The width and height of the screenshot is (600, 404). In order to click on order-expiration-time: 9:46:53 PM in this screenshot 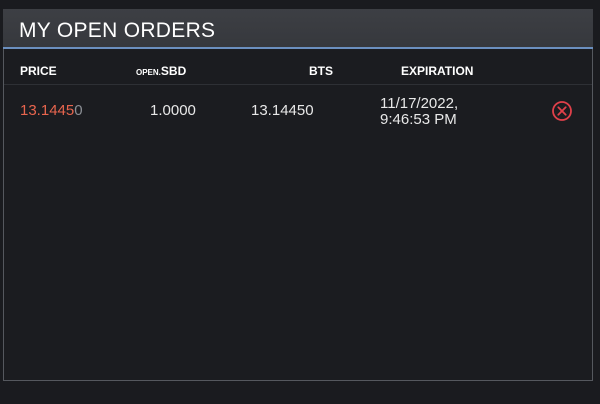, I will do `click(418, 119)`.